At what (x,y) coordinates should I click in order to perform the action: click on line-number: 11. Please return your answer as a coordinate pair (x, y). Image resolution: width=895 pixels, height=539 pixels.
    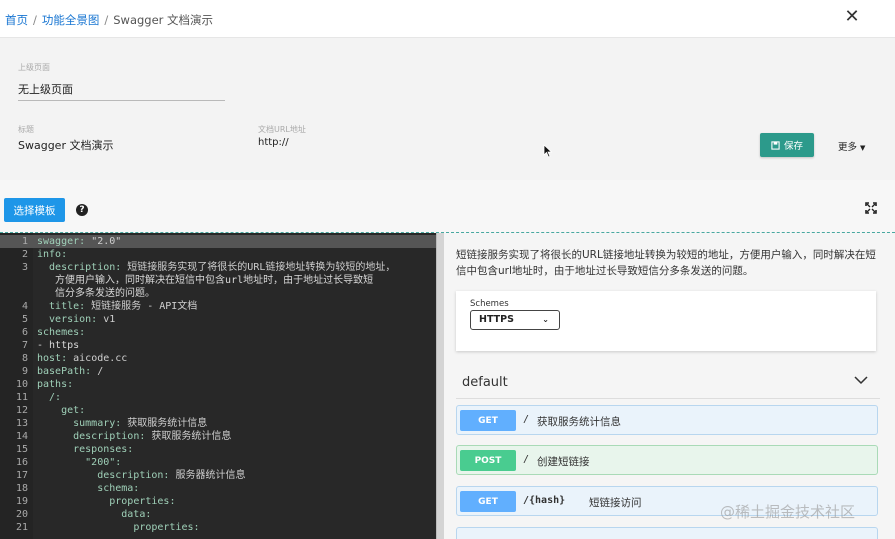
    Looking at the image, I should click on (21, 397).